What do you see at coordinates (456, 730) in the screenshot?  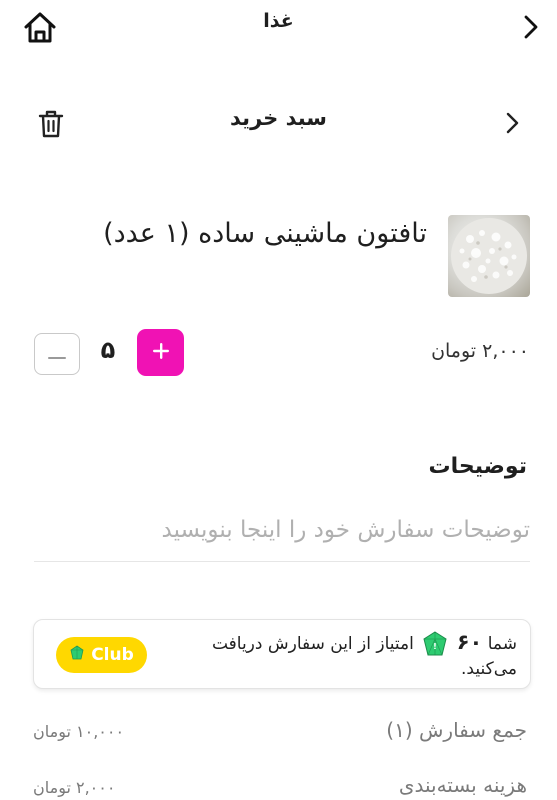 I see `summary-label-subtotal: جمع سفارش (۱)` at bounding box center [456, 730].